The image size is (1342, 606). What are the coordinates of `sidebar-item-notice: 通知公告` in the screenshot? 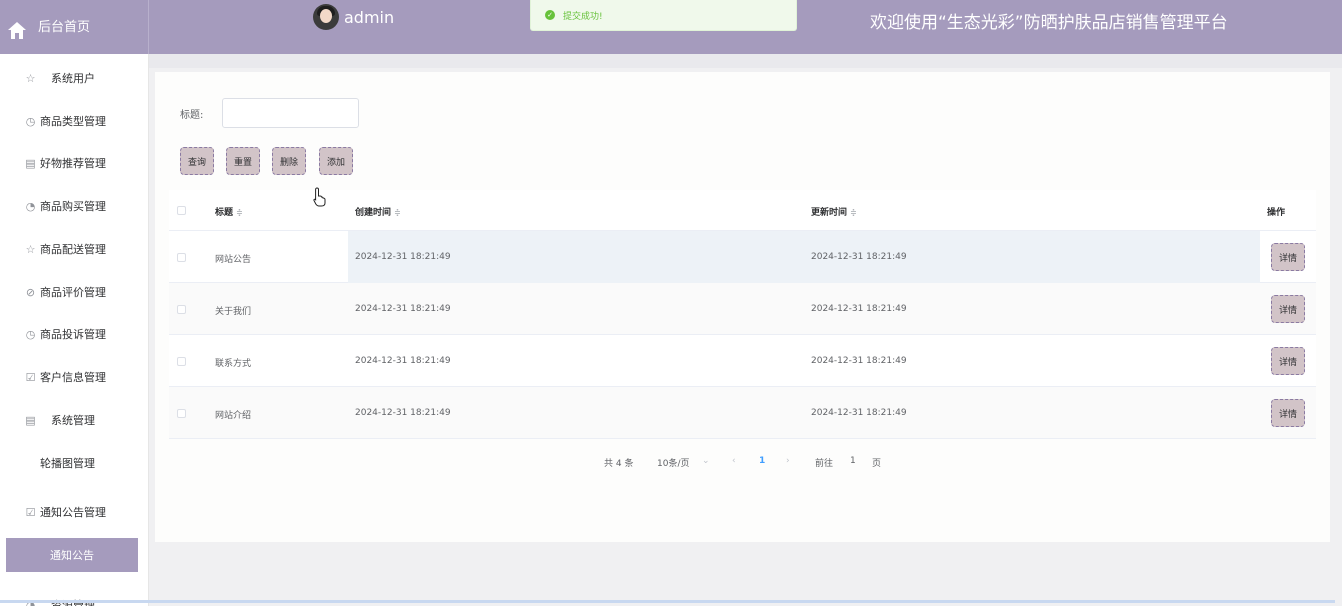 It's located at (72, 555).